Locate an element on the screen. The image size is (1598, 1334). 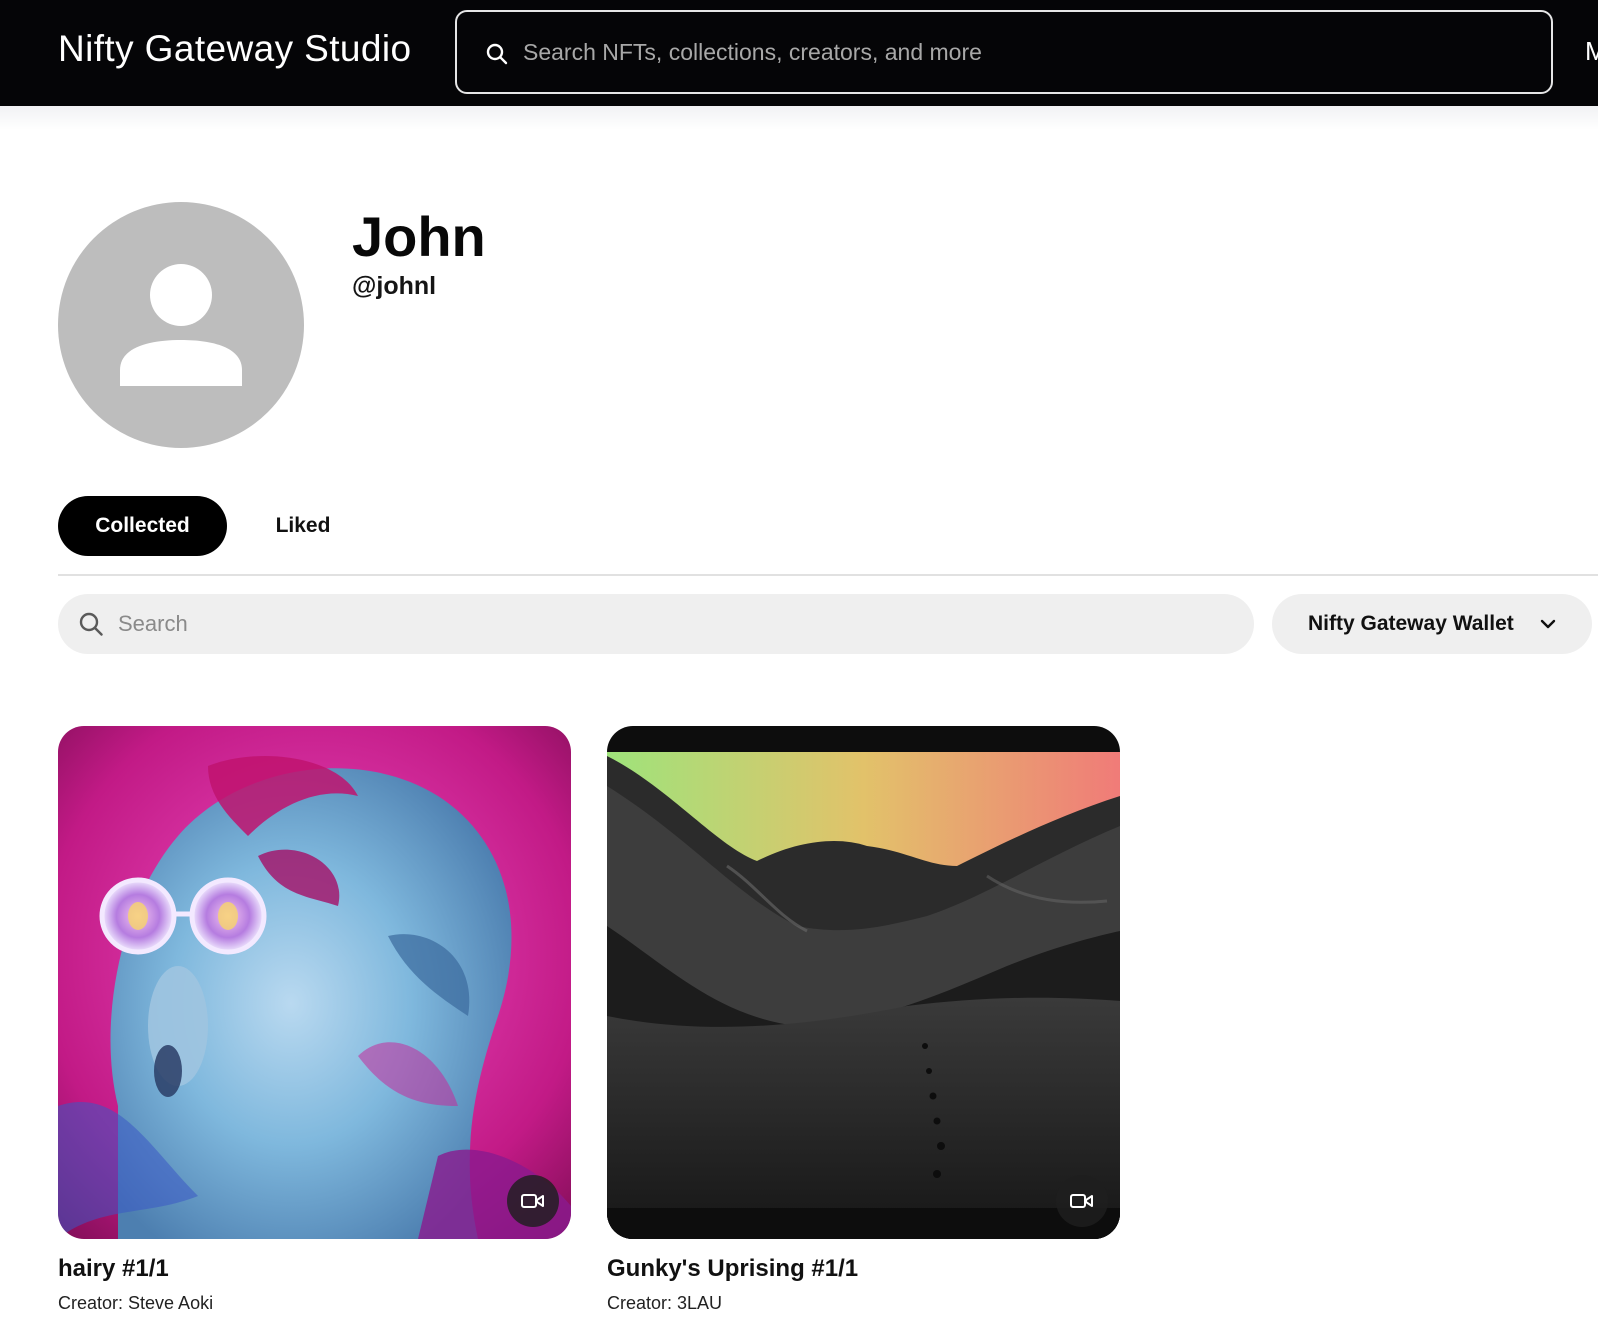
tab-collected: Collected is located at coordinates (142, 526).